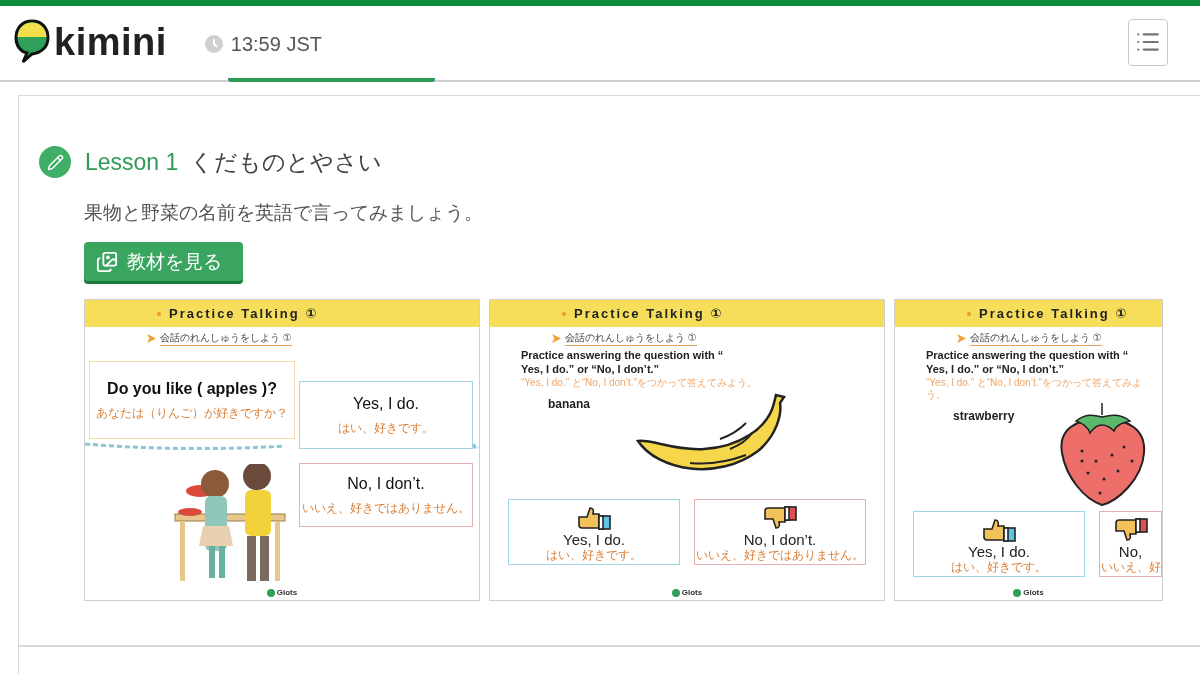  What do you see at coordinates (110, 42) in the screenshot?
I see `logo-text: kimini` at bounding box center [110, 42].